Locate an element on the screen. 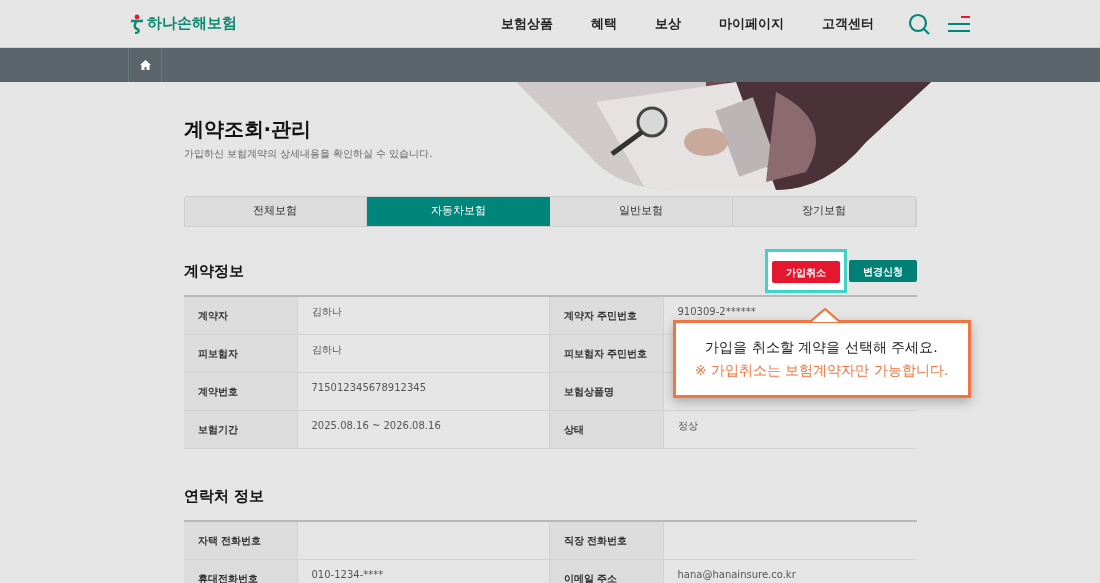  tooltip-note: ※ 가입취소는 보험계약자만 가능합니다. is located at coordinates (821, 370).